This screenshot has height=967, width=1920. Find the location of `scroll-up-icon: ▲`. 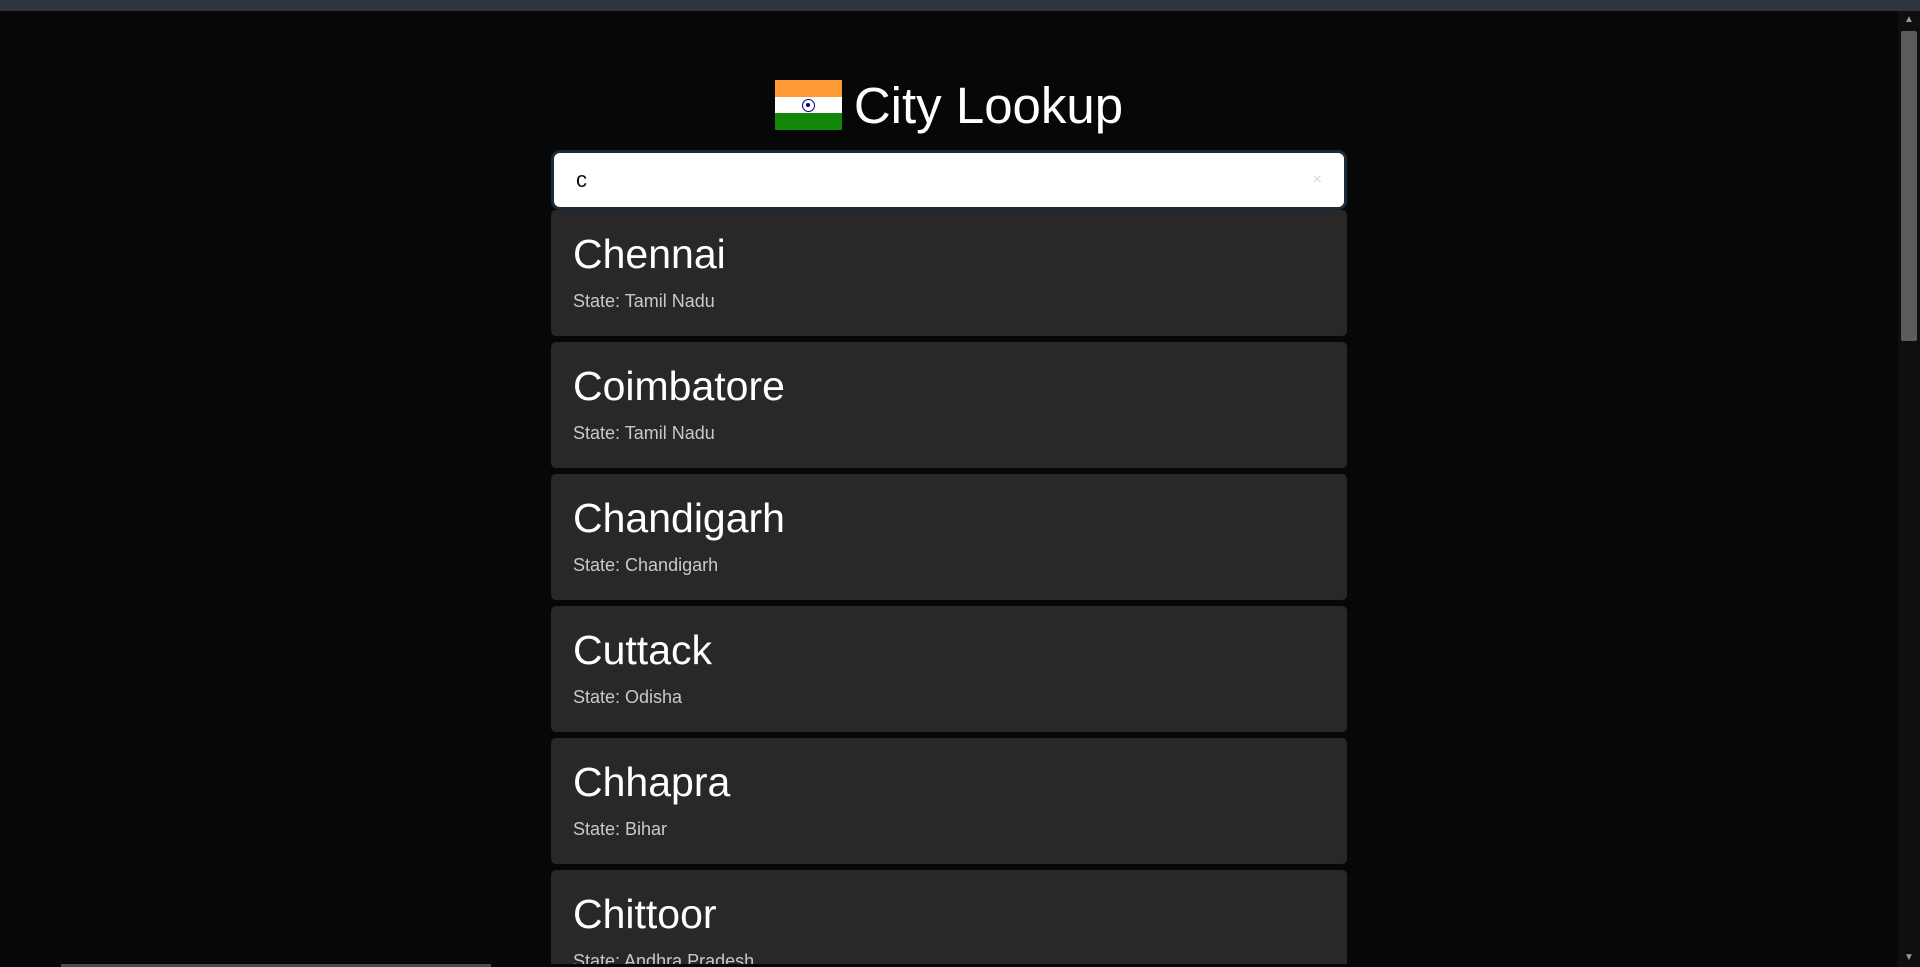

scroll-up-icon: ▲ is located at coordinates (1909, 20).